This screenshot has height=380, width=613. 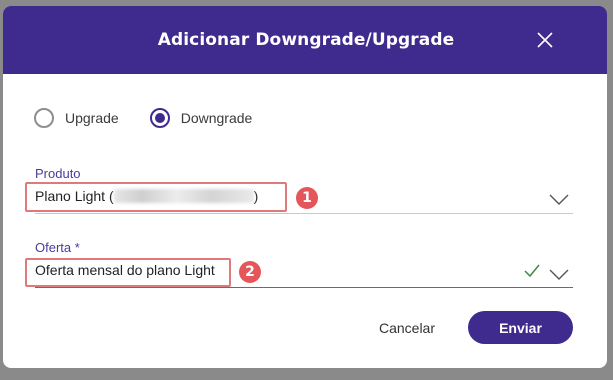 I want to click on close-icon, so click(x=545, y=40).